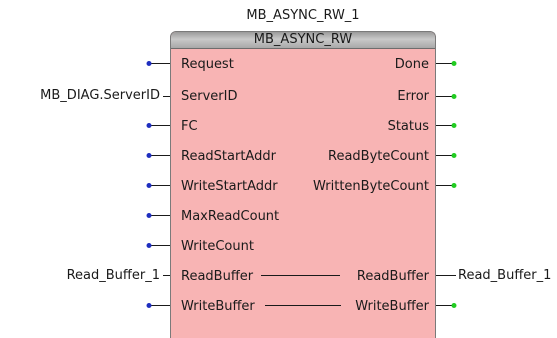 The image size is (557, 338). I want to click on writtenbytecount-output-dot, so click(454, 185).